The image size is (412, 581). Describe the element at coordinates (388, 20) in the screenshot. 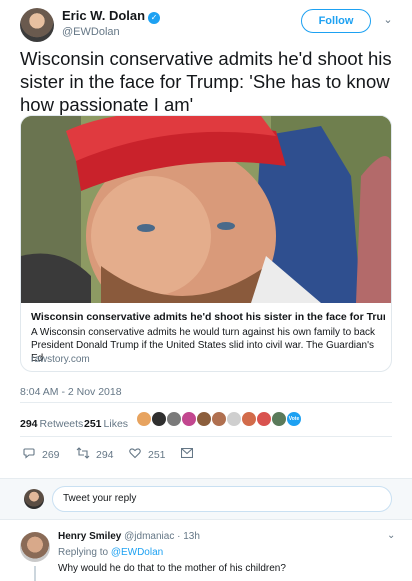

I see `chevron-down-icon: ⌄` at that location.